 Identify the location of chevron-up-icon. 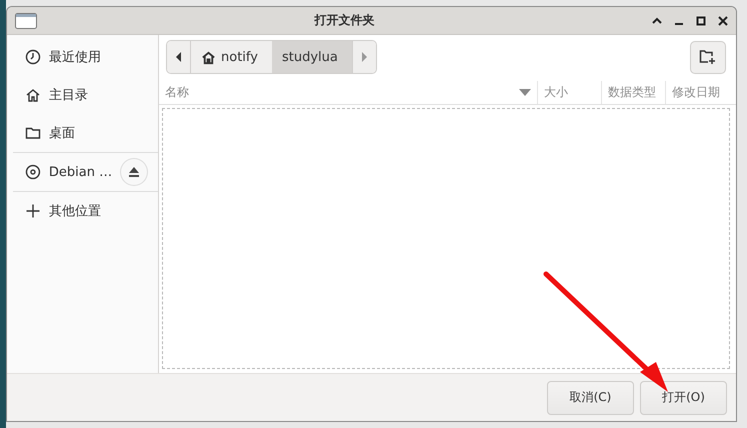
(657, 21).